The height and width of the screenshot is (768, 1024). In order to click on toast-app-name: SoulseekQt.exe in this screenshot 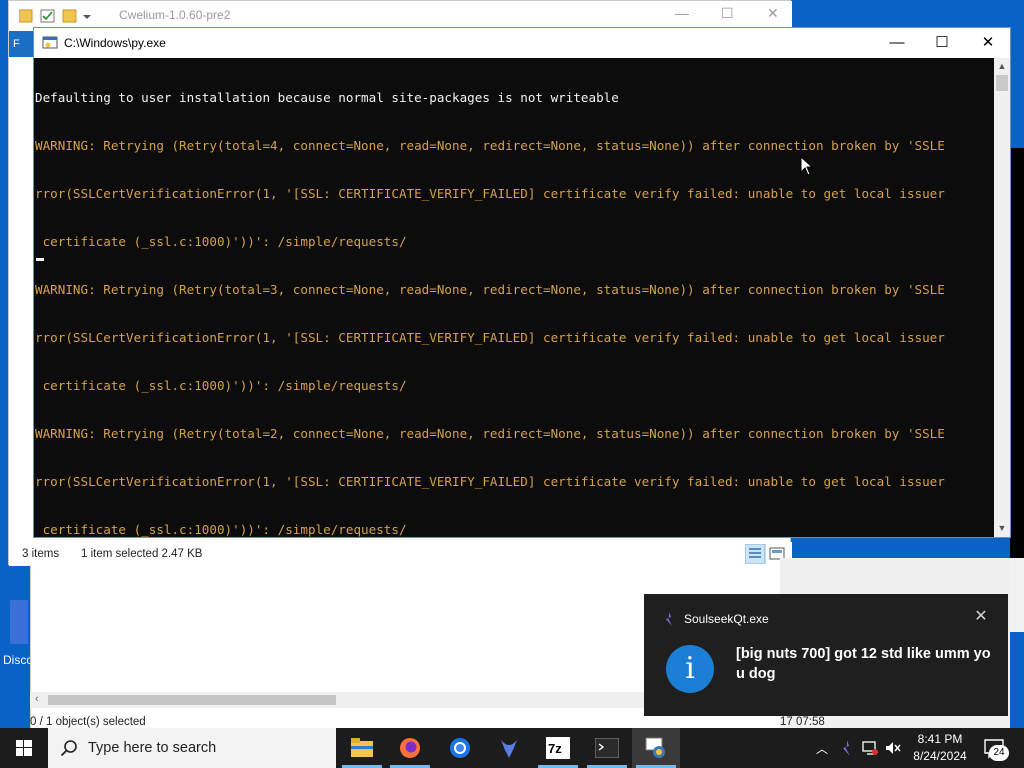, I will do `click(726, 619)`.